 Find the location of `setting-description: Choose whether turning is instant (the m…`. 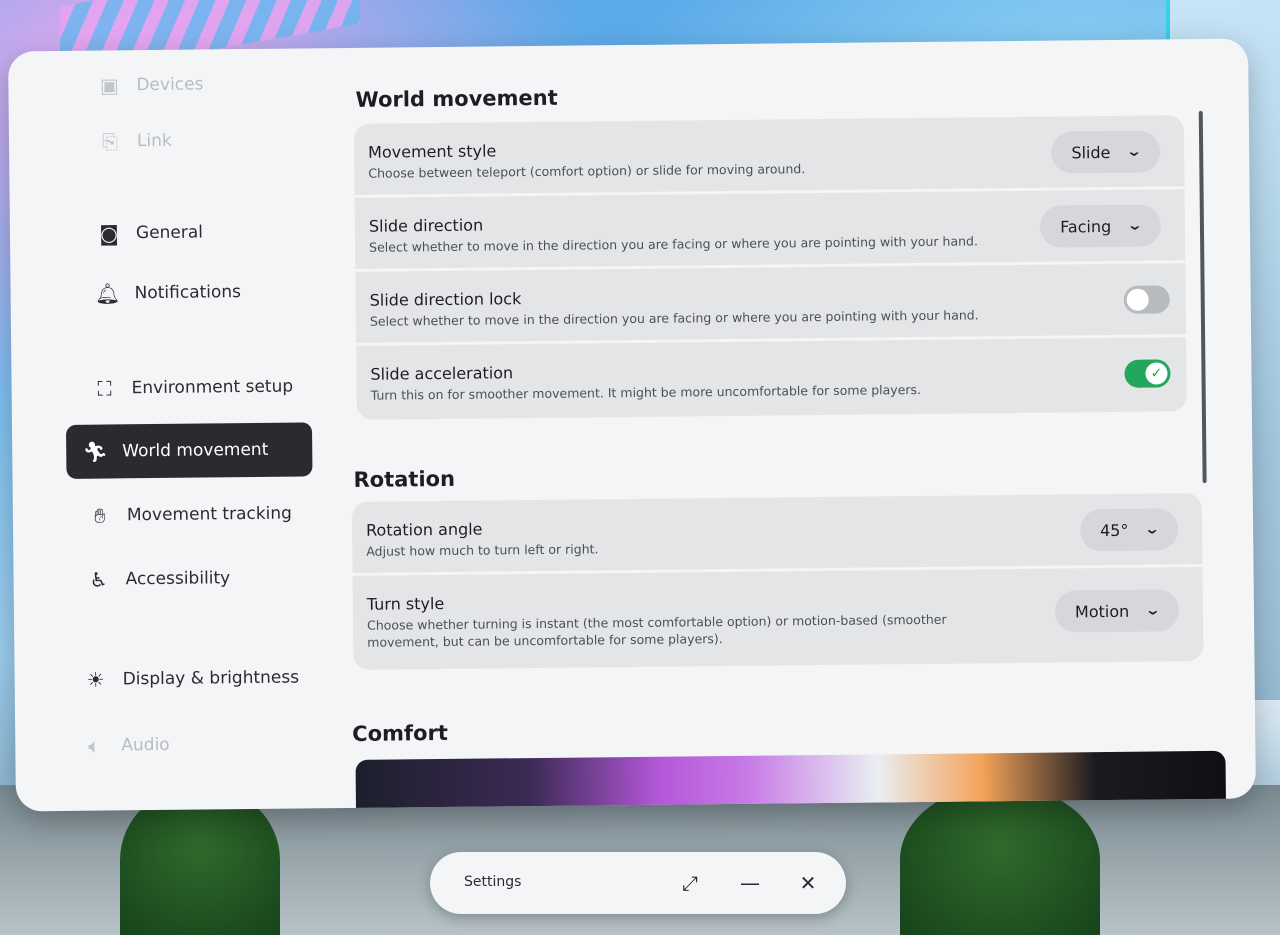

setting-description: Choose whether turning is instant (the m… is located at coordinates (657, 630).